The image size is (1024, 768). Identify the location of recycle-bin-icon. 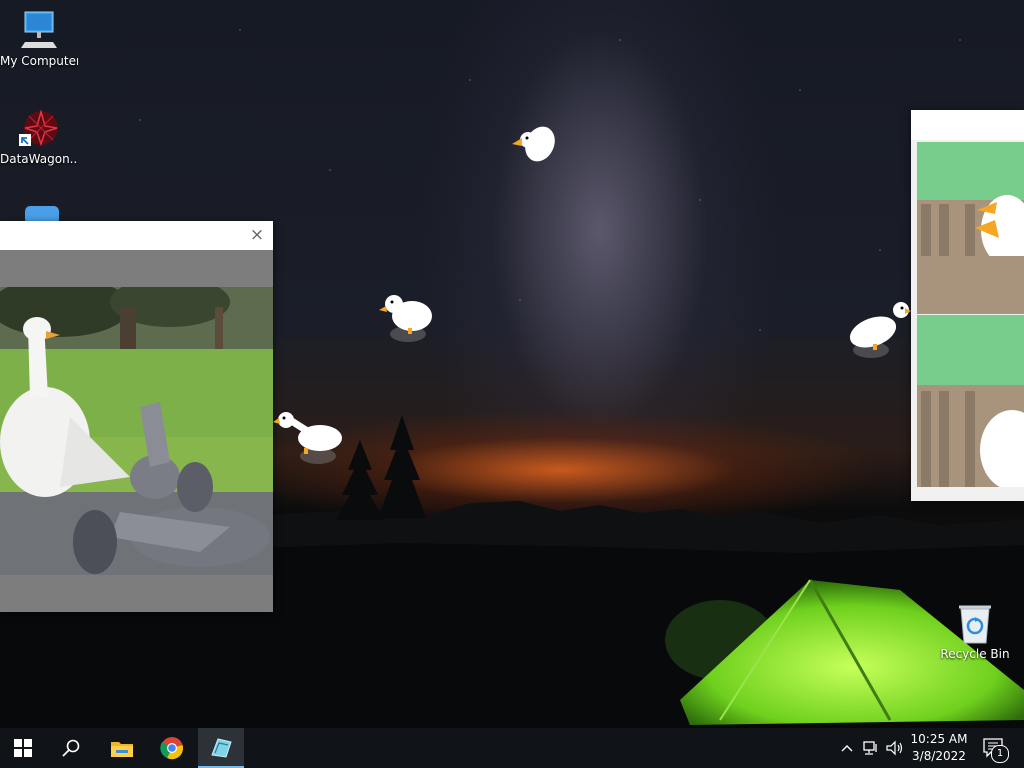
(975, 623).